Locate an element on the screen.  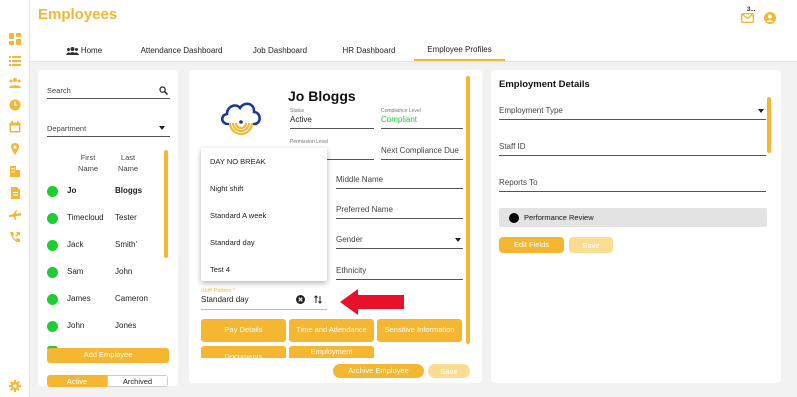
company-logo is located at coordinates (241, 117).